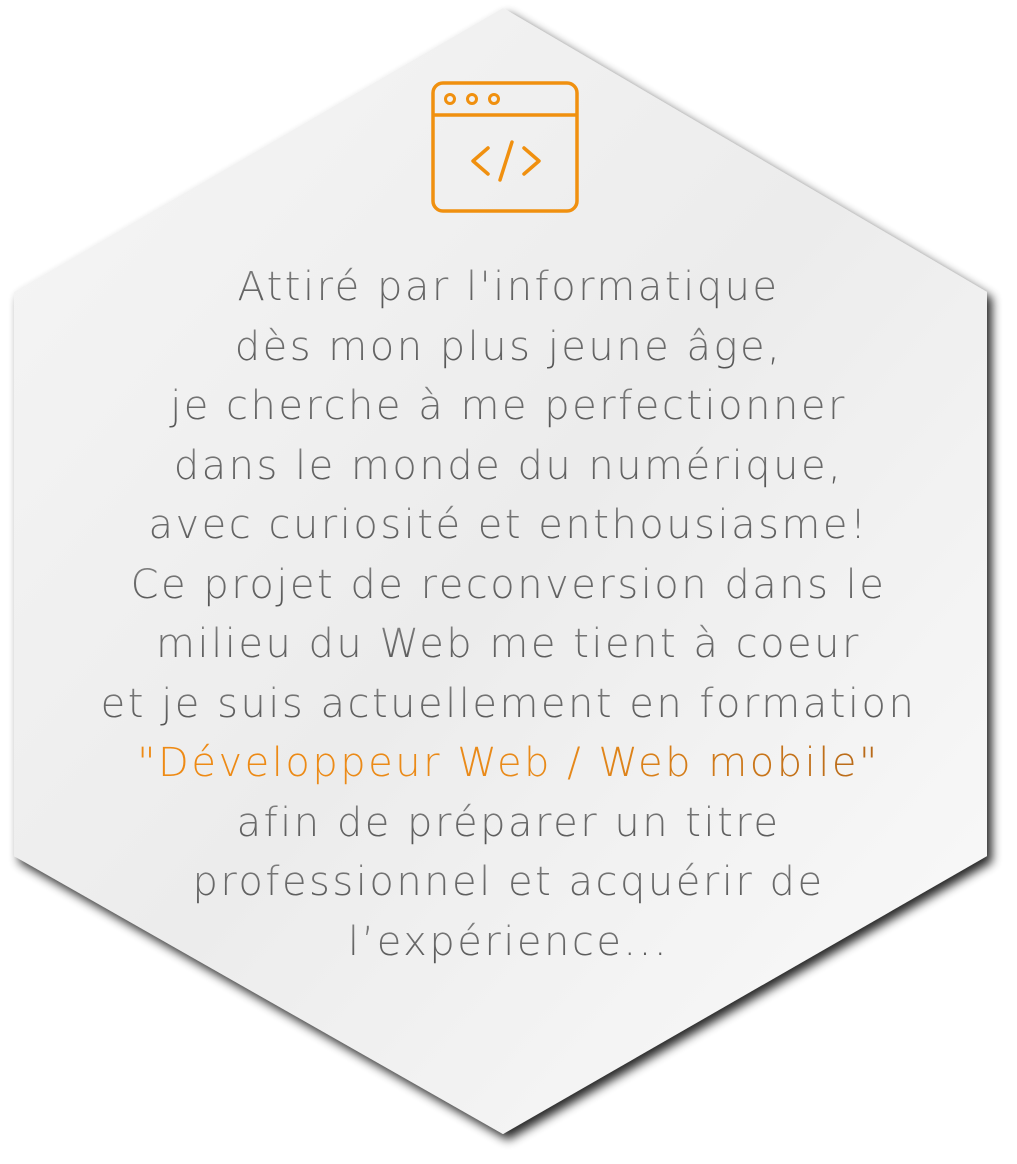  I want to click on training-title-highlight: "Développeur Web / Web mobile", so click(508, 764).